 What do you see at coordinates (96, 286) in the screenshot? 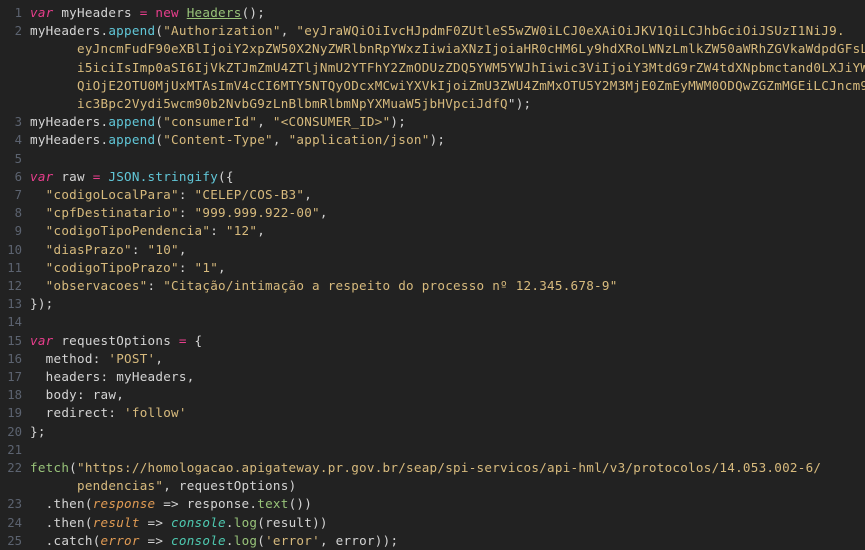
I see `json-key-observacoes: "observacoes"` at bounding box center [96, 286].